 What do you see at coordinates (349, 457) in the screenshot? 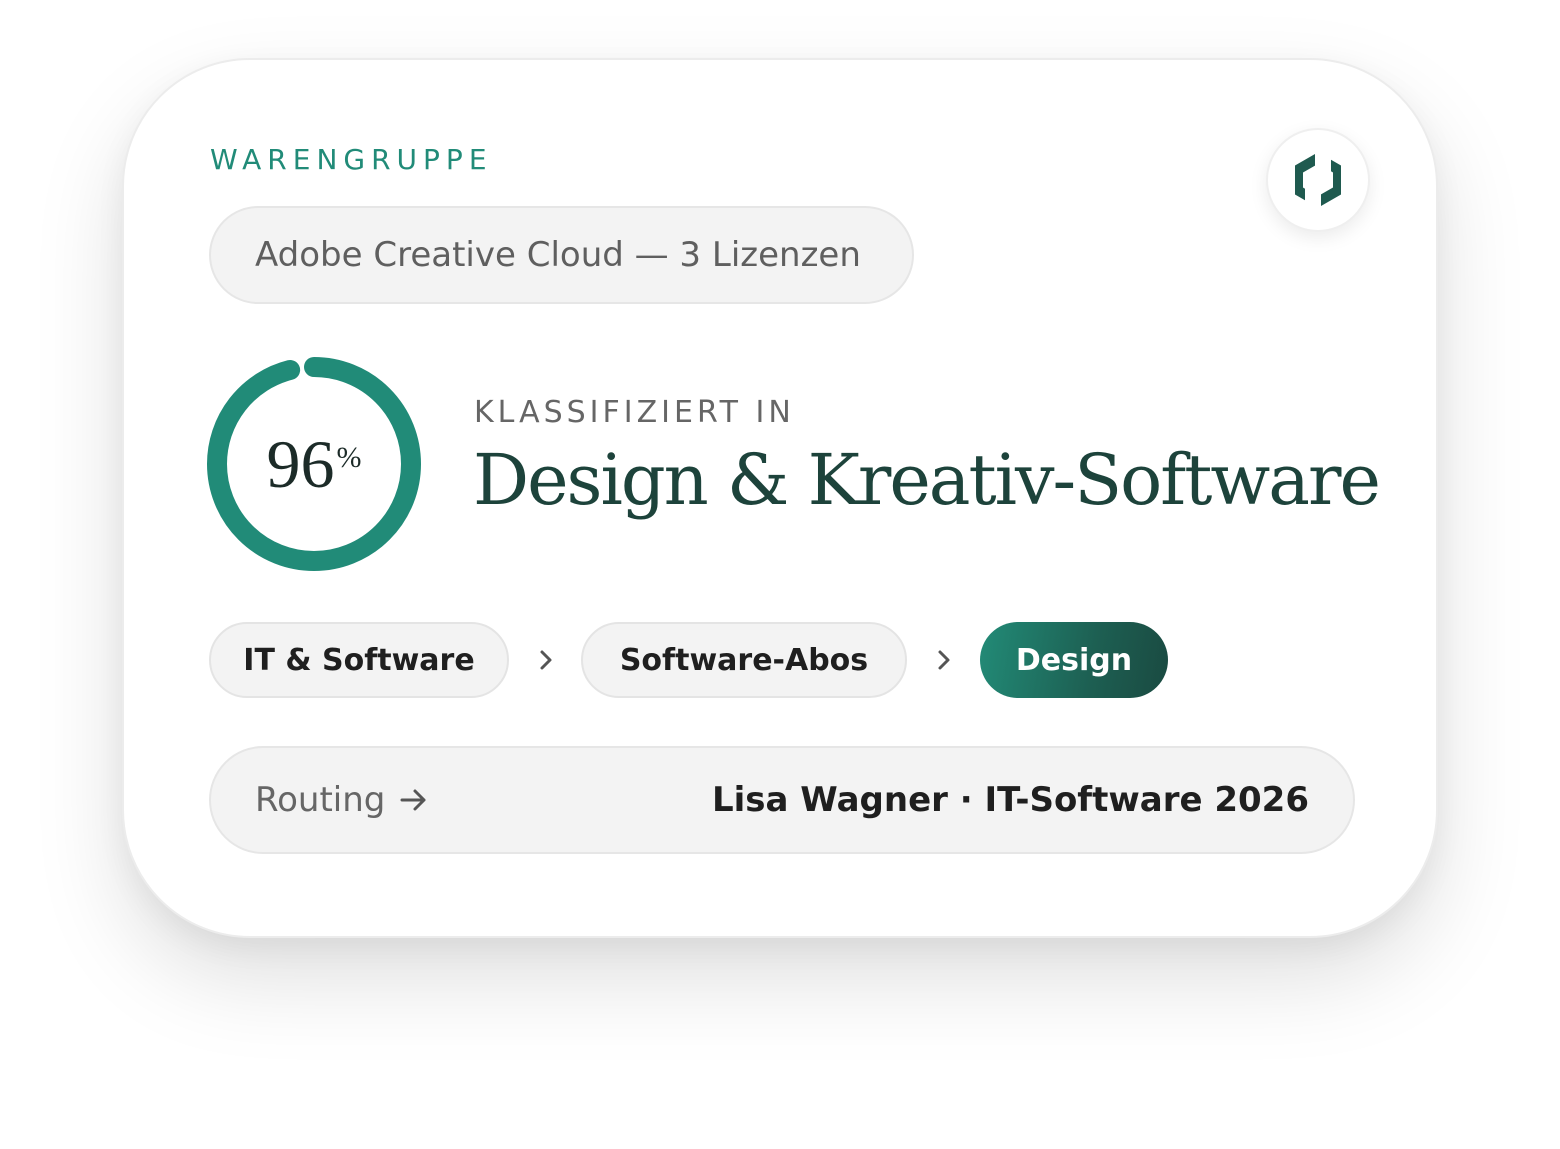
I see `confidence-unit: %` at bounding box center [349, 457].